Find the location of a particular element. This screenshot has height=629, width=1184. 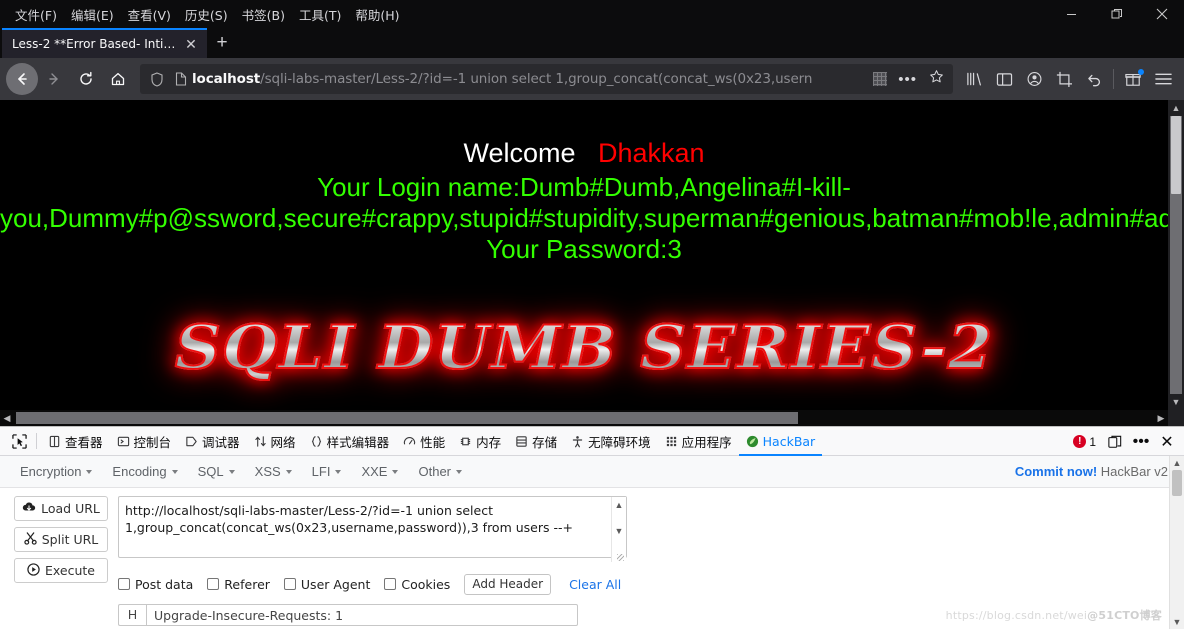

element-picker-icon is located at coordinates (19, 441).